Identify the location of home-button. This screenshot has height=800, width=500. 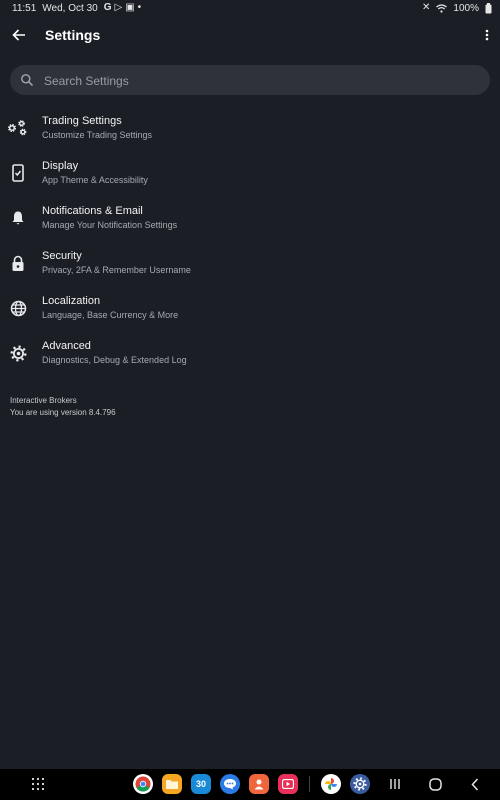
(435, 784).